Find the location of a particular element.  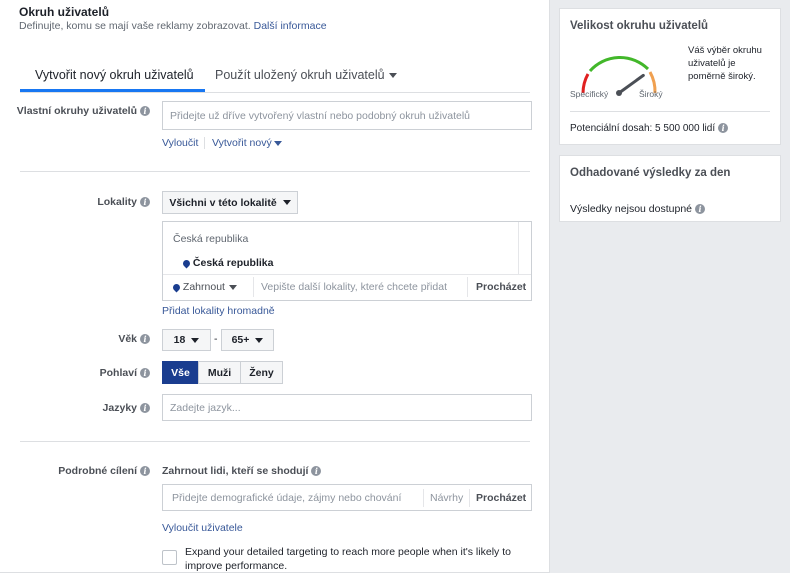

location-type-label: Všichni v této lokalitě is located at coordinates (223, 202).